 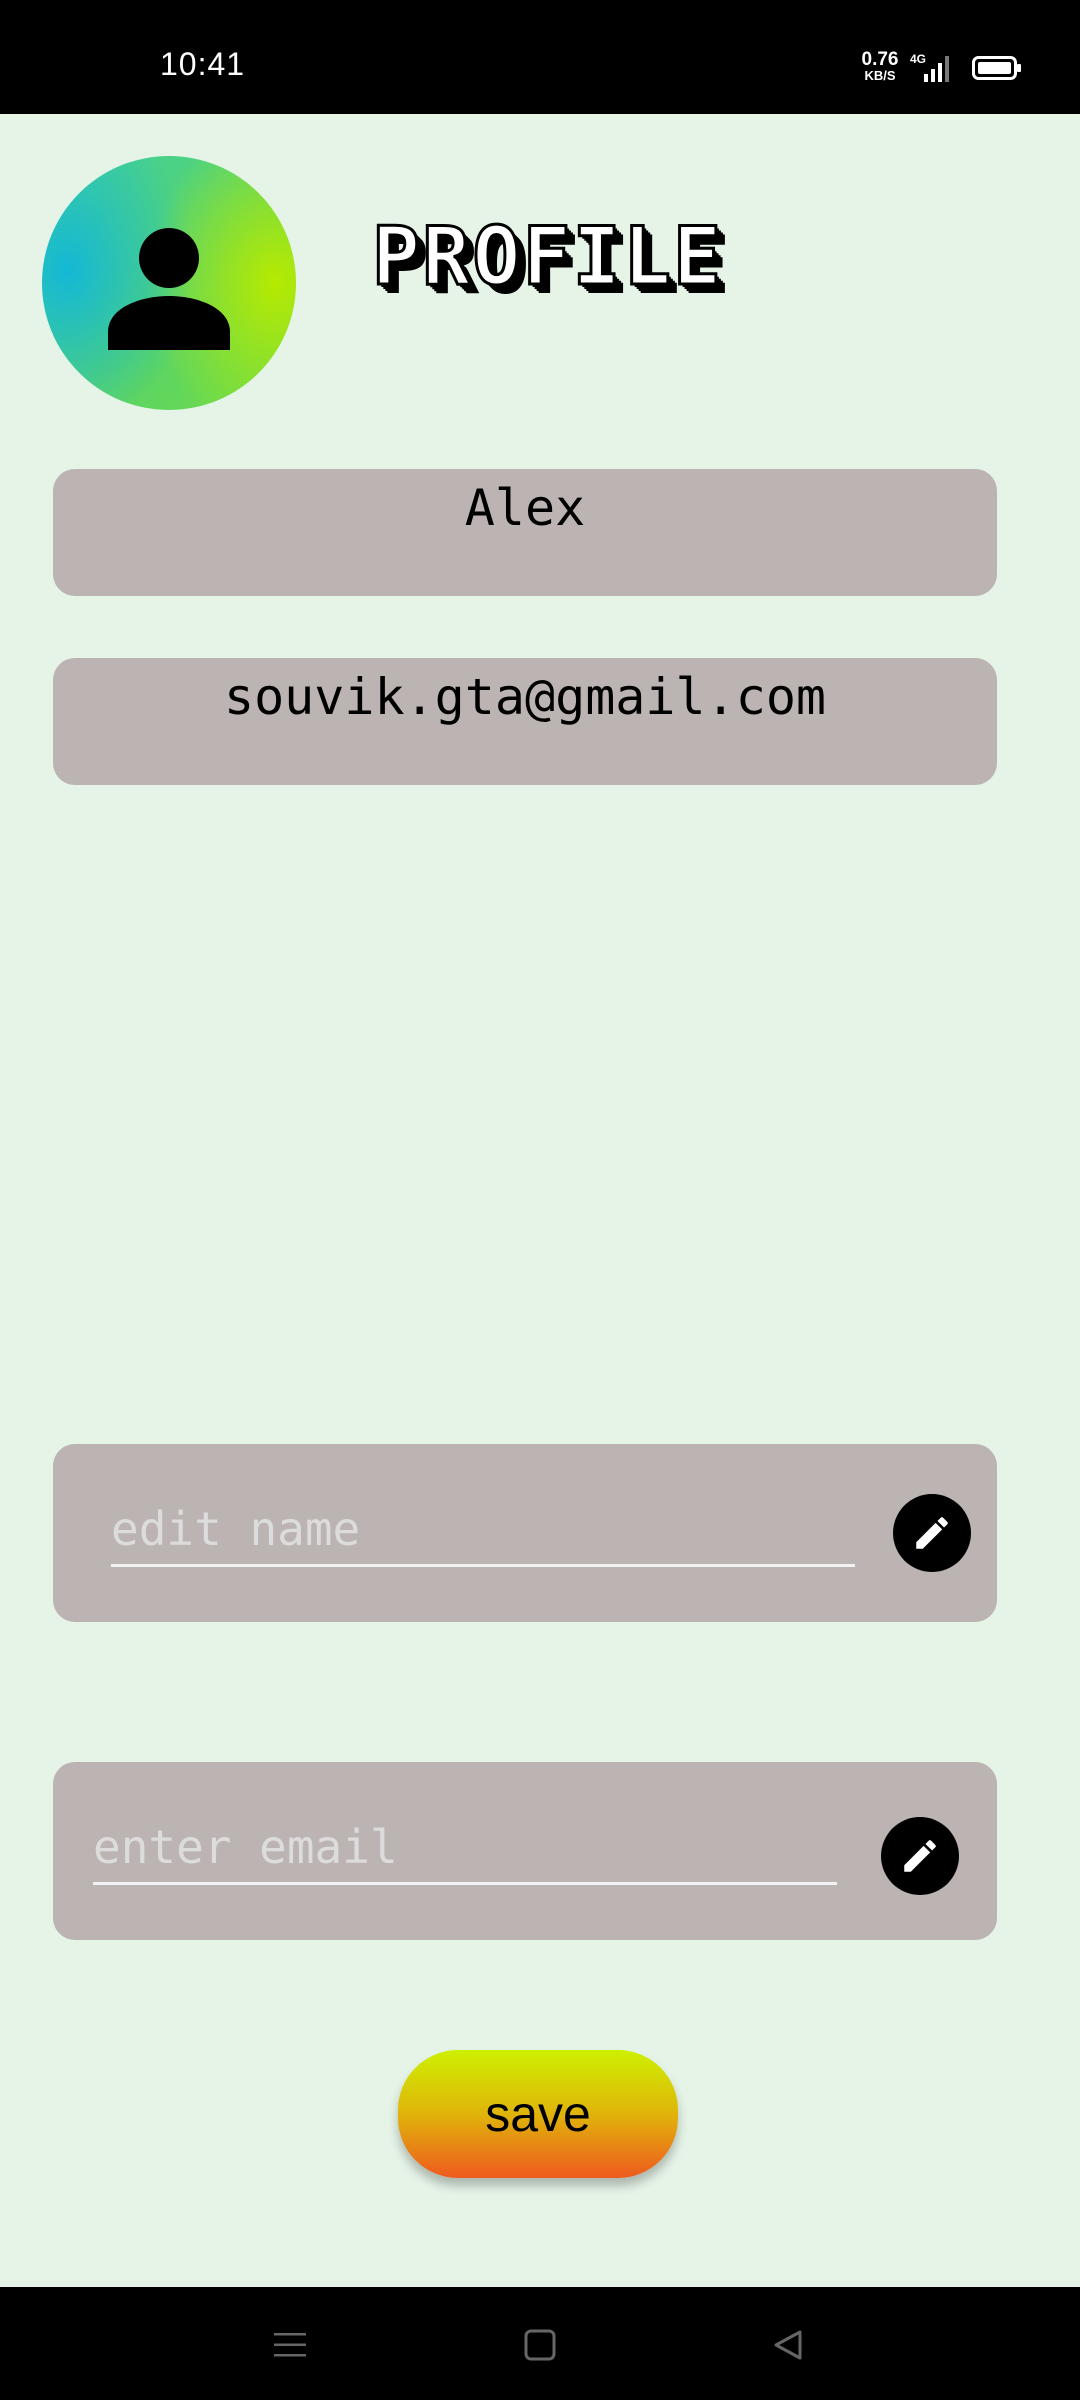 I want to click on email-display-card: souvik.gta@gmail.com, so click(x=525, y=721).